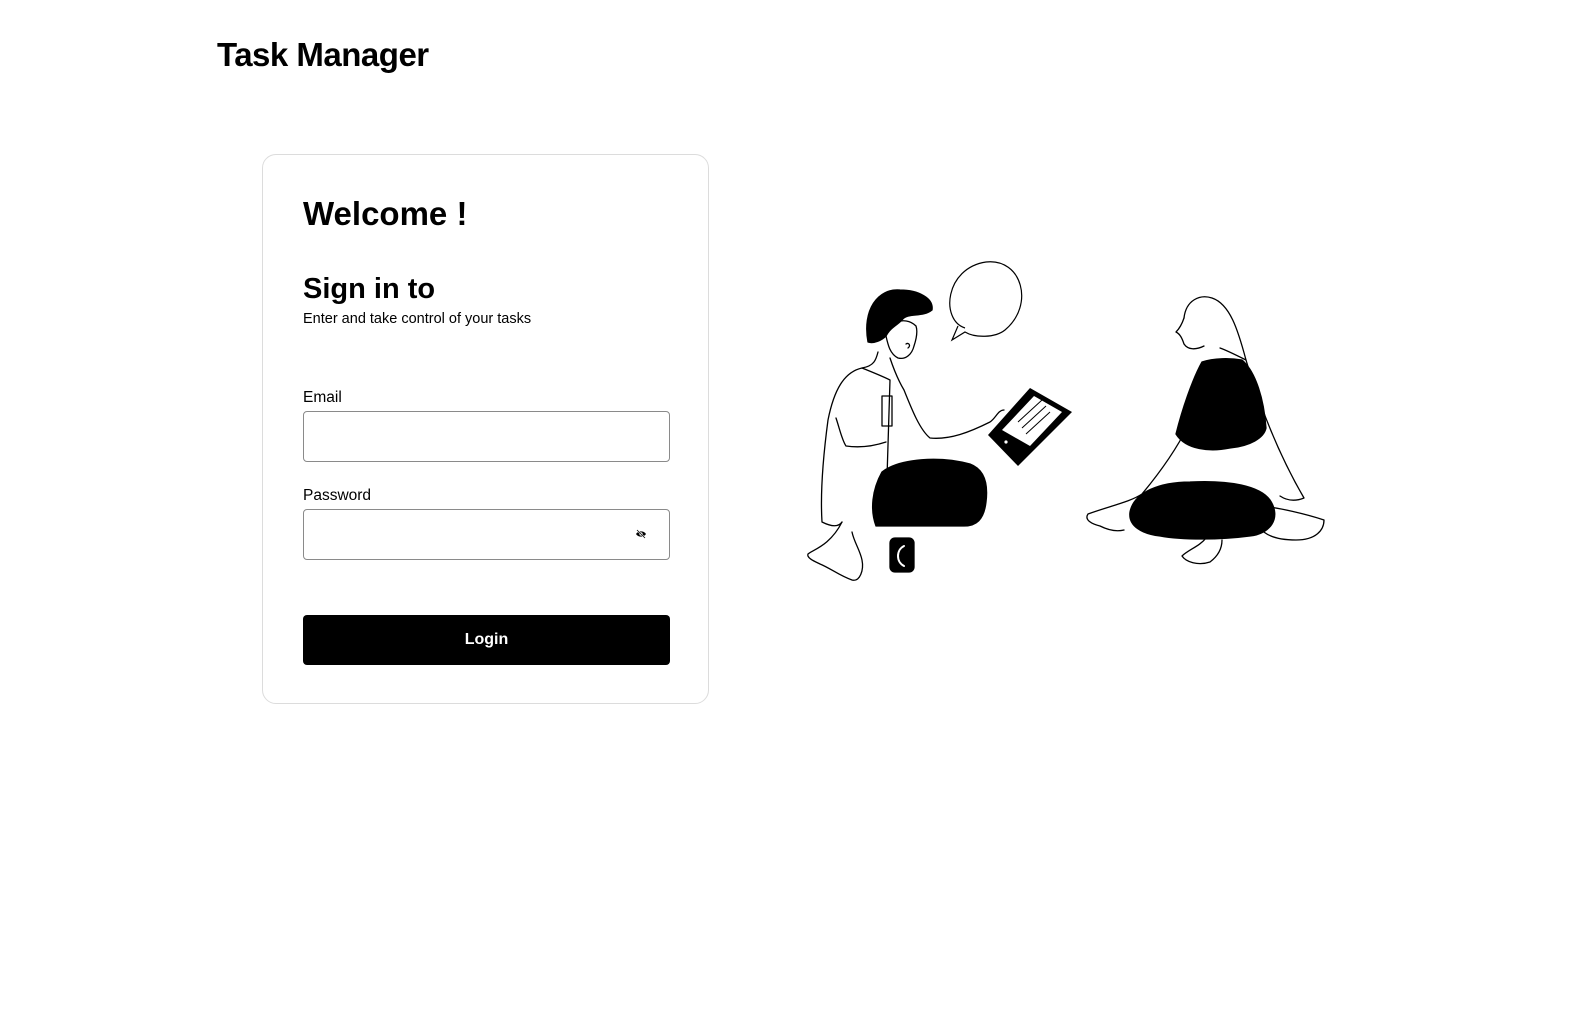  I want to click on signin-subtitle: Enter and take control of your tasks, so click(417, 319).